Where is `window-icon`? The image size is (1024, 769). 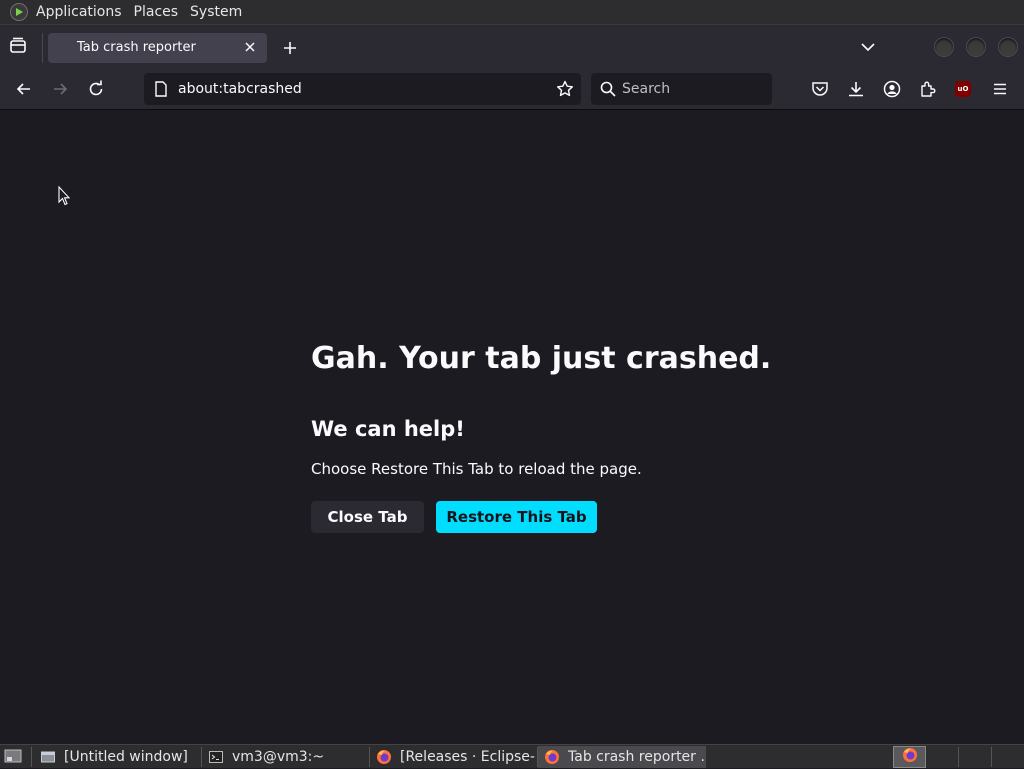
window-icon is located at coordinates (48, 757).